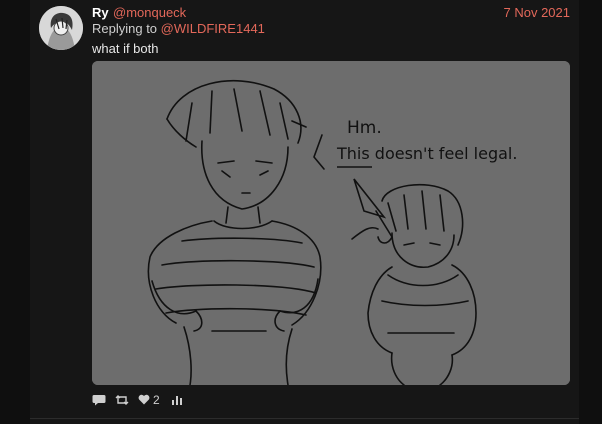 The image size is (602, 424). I want to click on tweet-header: Ry @monqueck 7 Nov 2021, so click(332, 13).